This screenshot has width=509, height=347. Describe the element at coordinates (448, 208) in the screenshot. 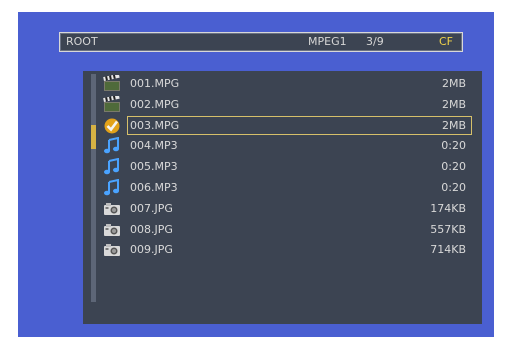

I see `file-size: 174KB` at that location.